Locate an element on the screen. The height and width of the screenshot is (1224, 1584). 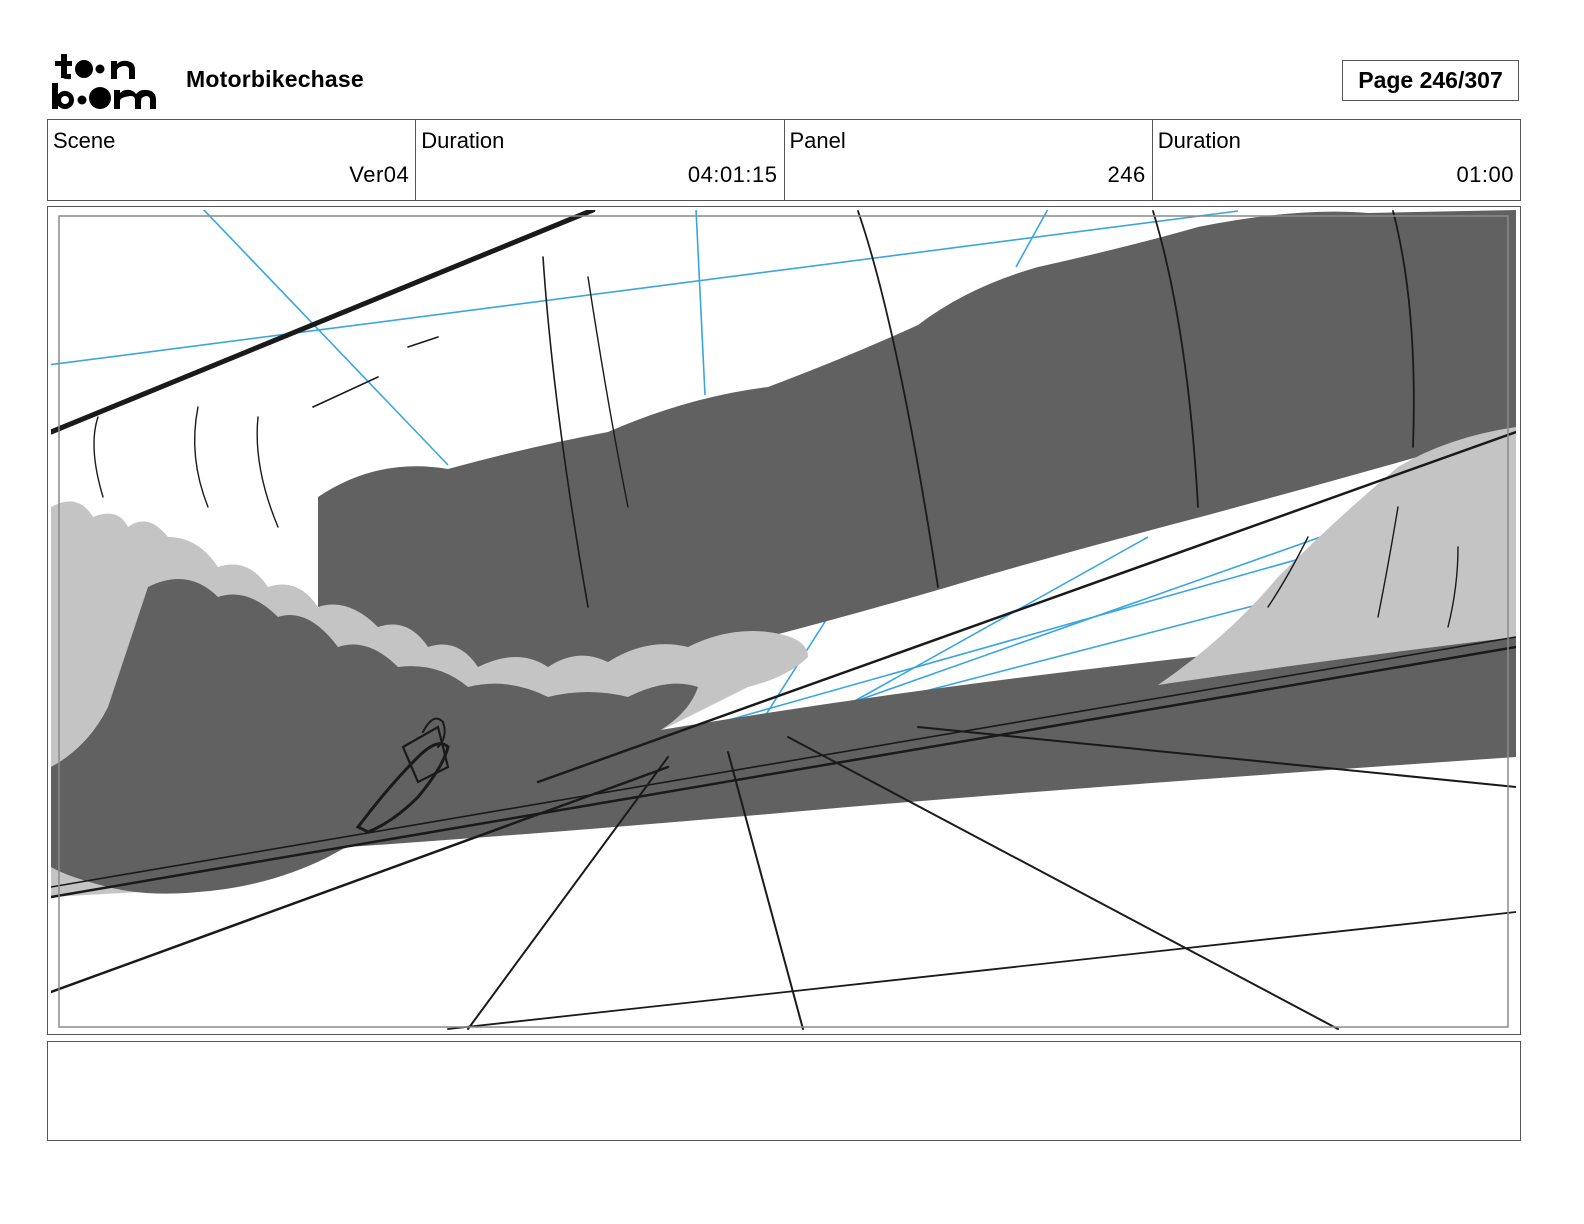
scene-duration-label: Duration is located at coordinates (463, 140).